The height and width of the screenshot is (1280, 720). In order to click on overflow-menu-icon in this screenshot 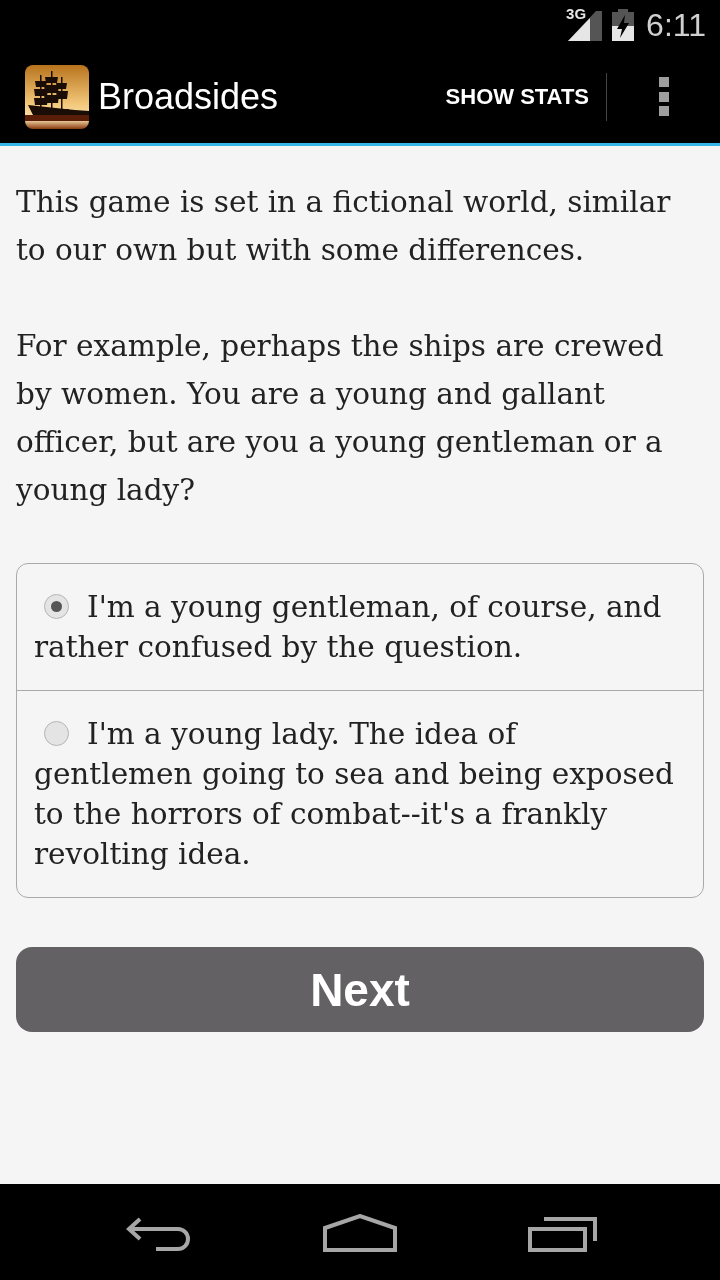, I will do `click(664, 96)`.